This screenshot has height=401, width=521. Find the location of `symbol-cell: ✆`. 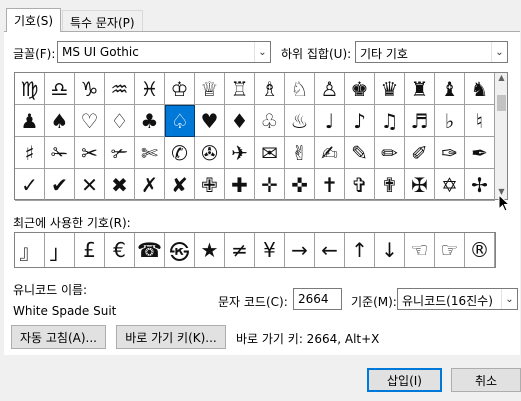

symbol-cell: ✆ is located at coordinates (180, 153).